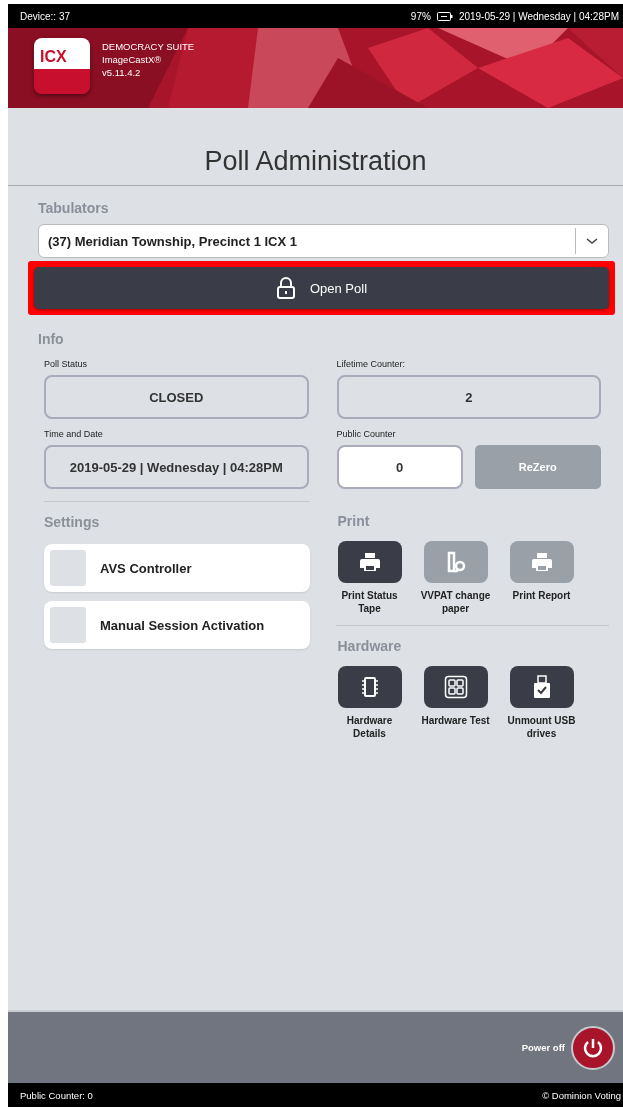 This screenshot has height=1107, width=623. What do you see at coordinates (182, 625) in the screenshot?
I see `setting-label: Manual Session Activation` at bounding box center [182, 625].